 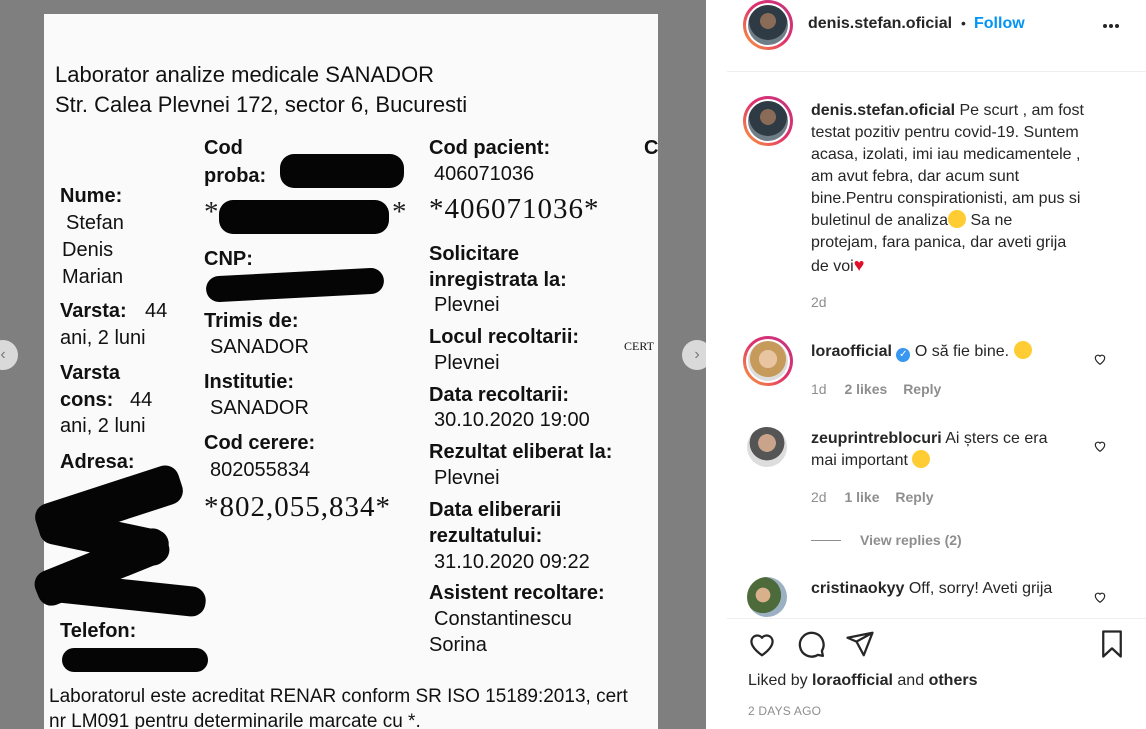 What do you see at coordinates (639, 346) in the screenshot?
I see `cert-value: CERT` at bounding box center [639, 346].